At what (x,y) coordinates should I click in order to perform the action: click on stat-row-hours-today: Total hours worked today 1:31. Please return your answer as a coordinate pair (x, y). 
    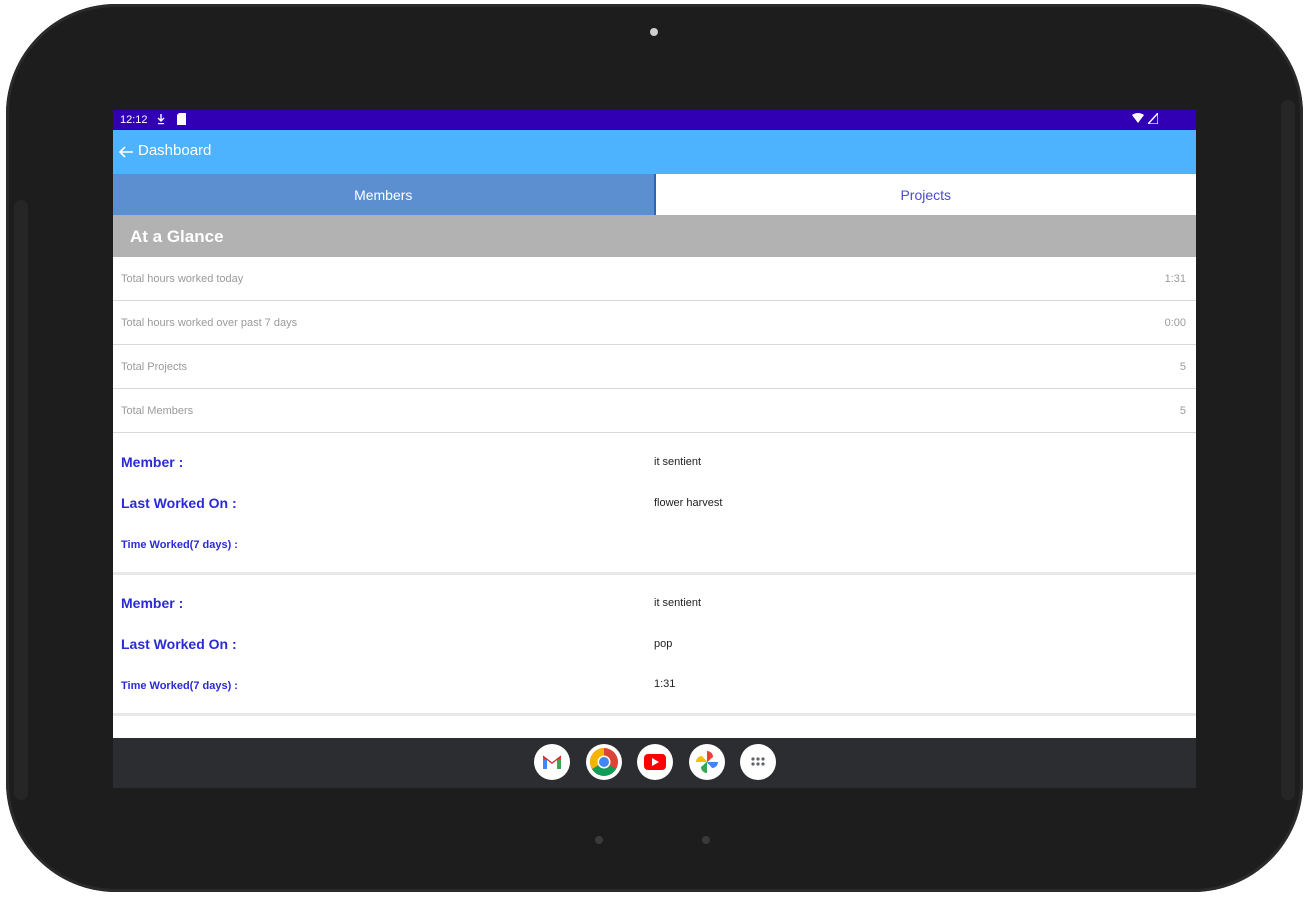
    Looking at the image, I should click on (654, 279).